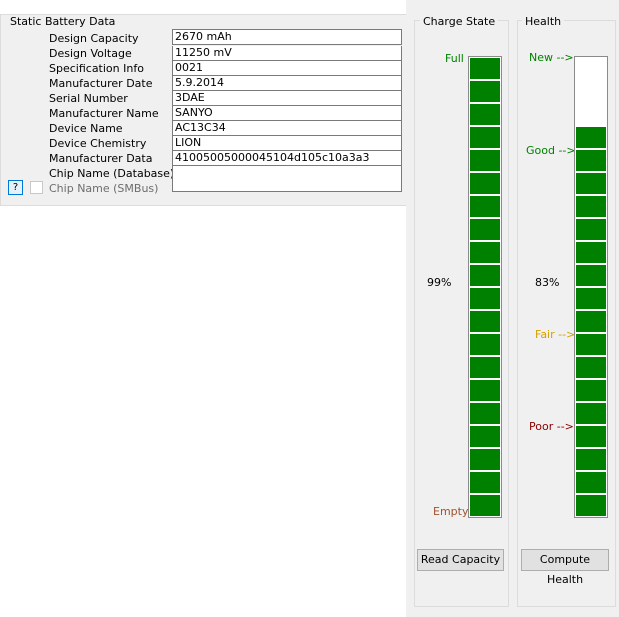 The width and height of the screenshot is (619, 617). Describe the element at coordinates (551, 57) in the screenshot. I see `health-new-label: New -->` at that location.